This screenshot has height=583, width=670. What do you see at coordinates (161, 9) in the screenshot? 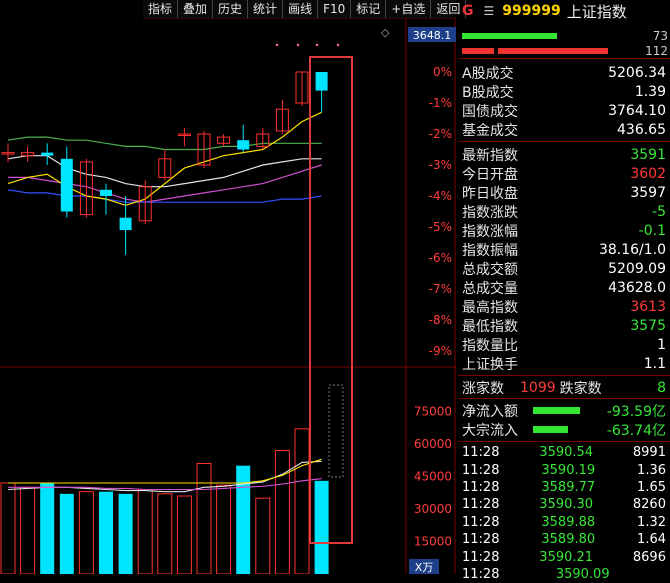
I see `indicator-button: 指标` at bounding box center [161, 9].